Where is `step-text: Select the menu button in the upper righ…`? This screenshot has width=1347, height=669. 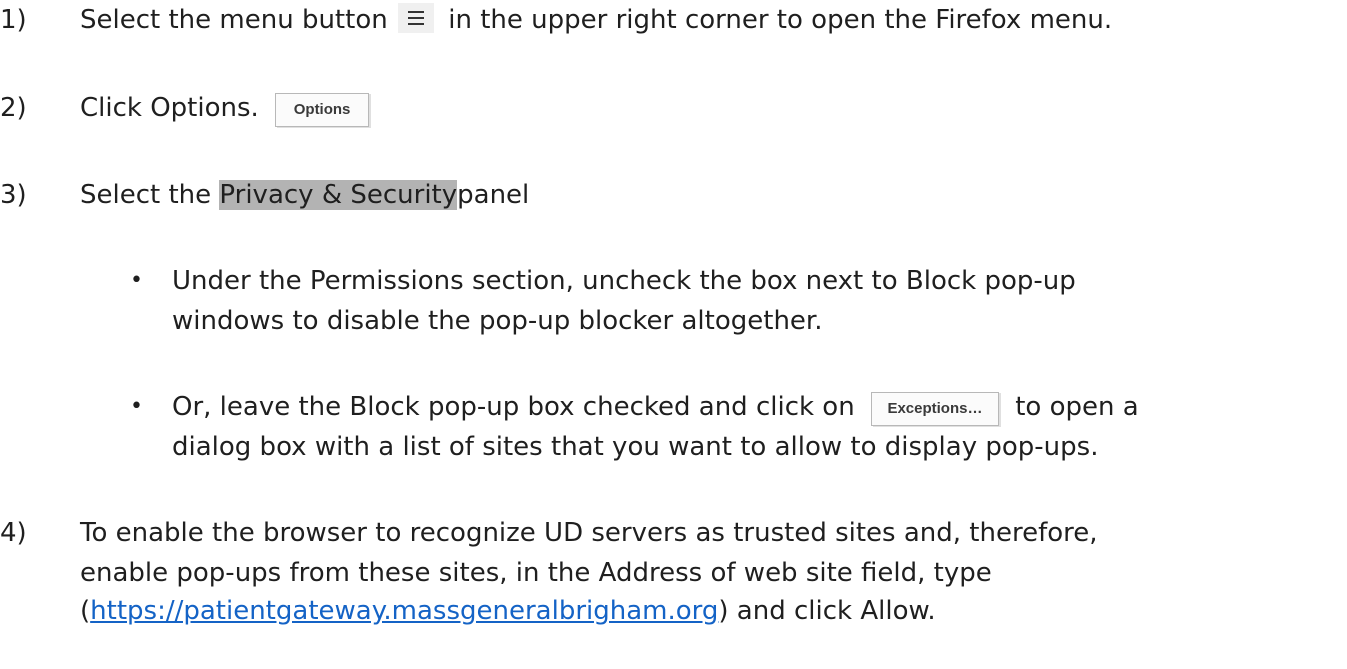
step-text: Select the menu button in the upper righ… is located at coordinates (596, 20).